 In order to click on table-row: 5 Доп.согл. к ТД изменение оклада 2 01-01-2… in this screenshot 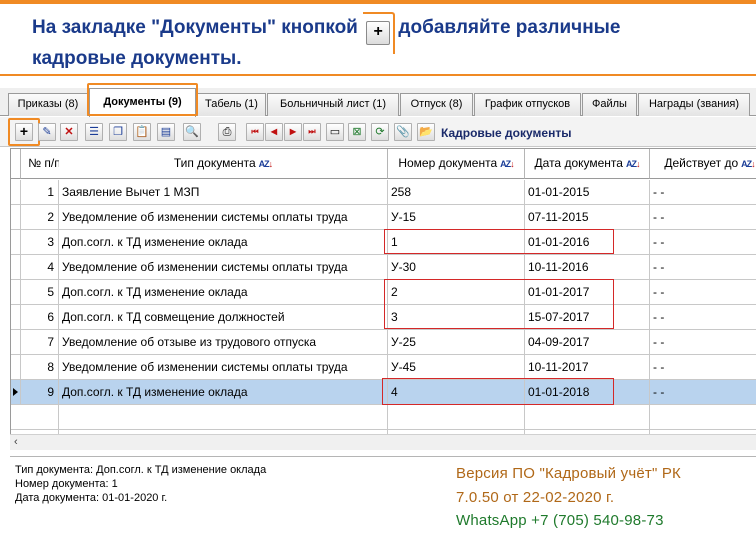, I will do `click(383, 292)`.